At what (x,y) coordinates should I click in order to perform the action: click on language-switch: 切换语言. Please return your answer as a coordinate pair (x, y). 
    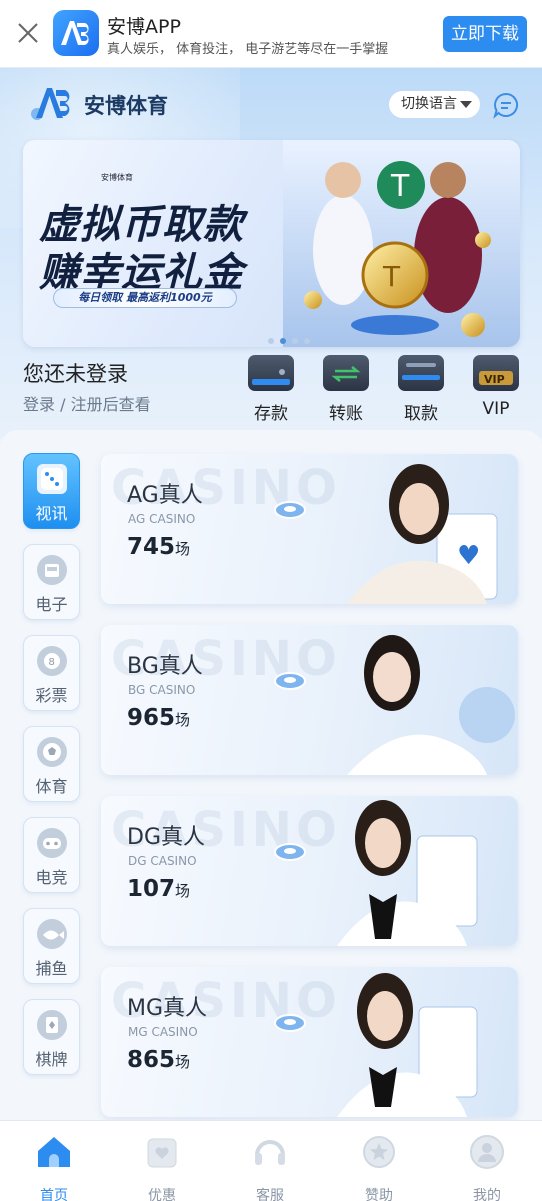
    Looking at the image, I should click on (434, 104).